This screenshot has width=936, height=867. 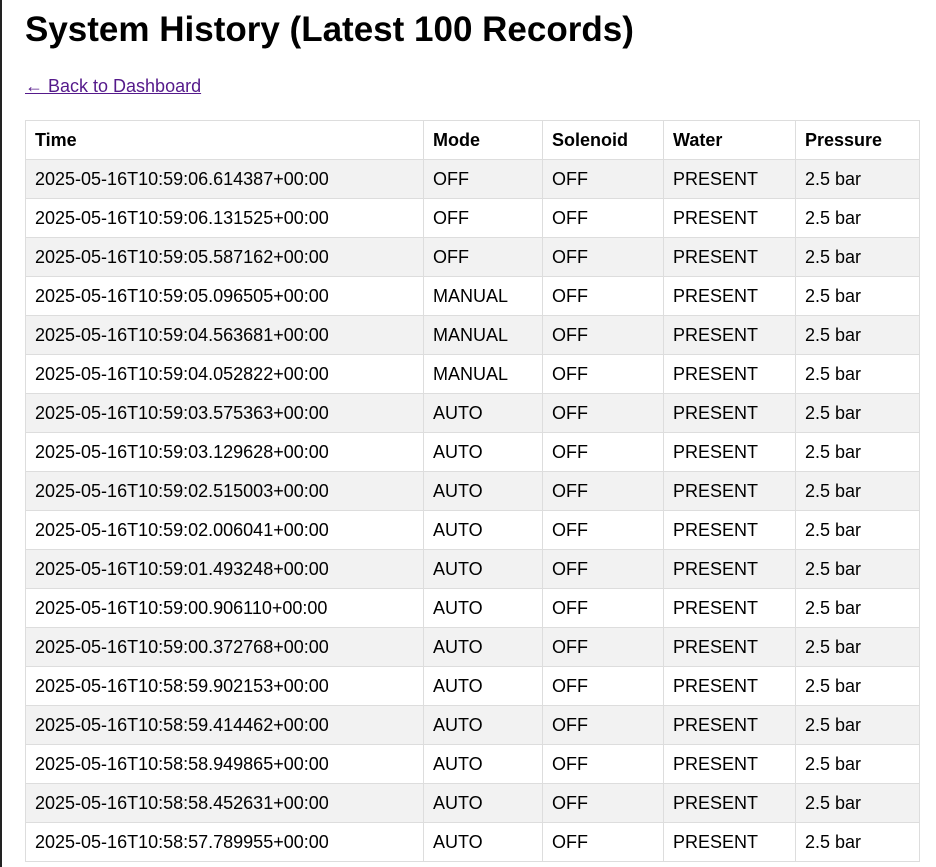 I want to click on cell-time: 2025-05-16T10:59:05.587162+00:00, so click(x=224, y=257).